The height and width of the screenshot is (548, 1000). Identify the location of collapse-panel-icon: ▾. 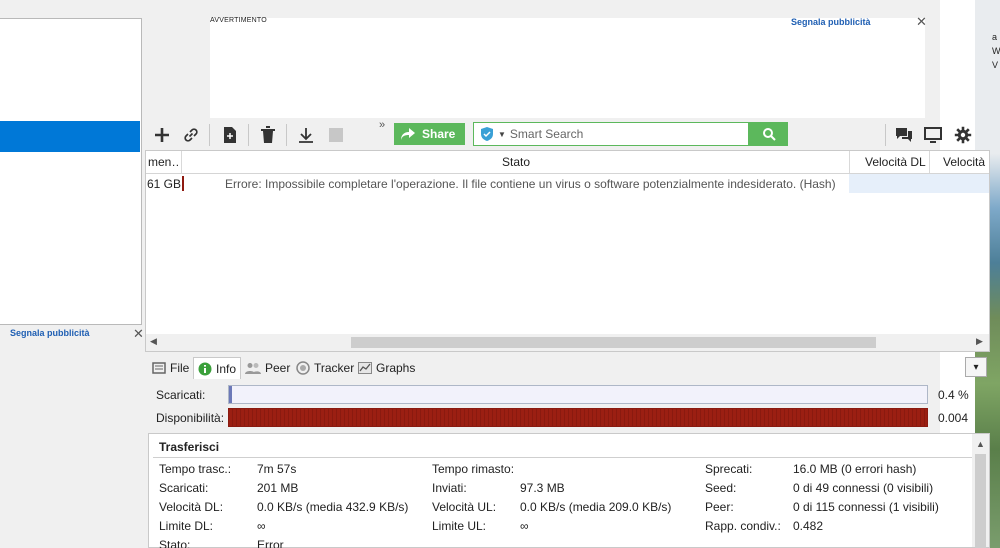
(976, 367).